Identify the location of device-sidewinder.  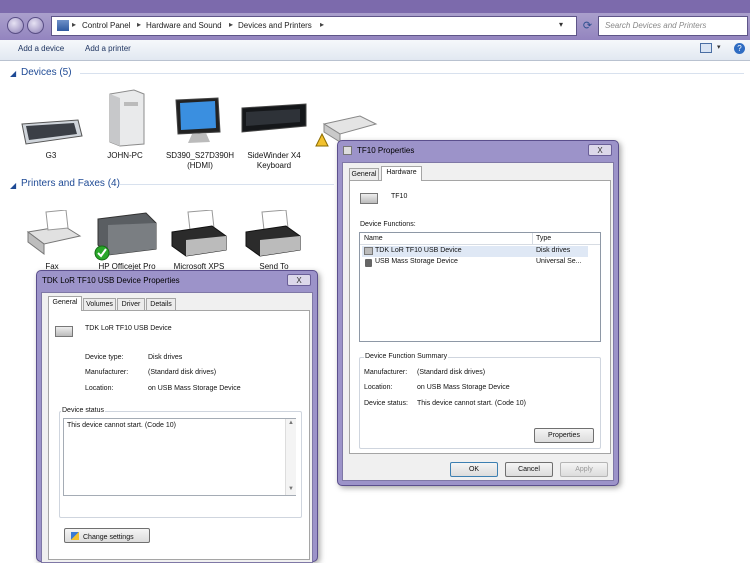
(274, 118).